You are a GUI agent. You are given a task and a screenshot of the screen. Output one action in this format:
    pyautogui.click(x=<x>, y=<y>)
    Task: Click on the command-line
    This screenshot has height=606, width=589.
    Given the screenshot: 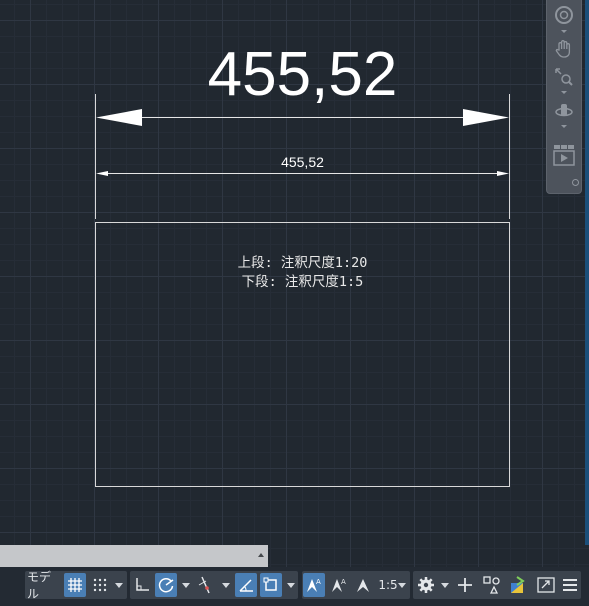 What is the action you would take?
    pyautogui.click(x=134, y=556)
    